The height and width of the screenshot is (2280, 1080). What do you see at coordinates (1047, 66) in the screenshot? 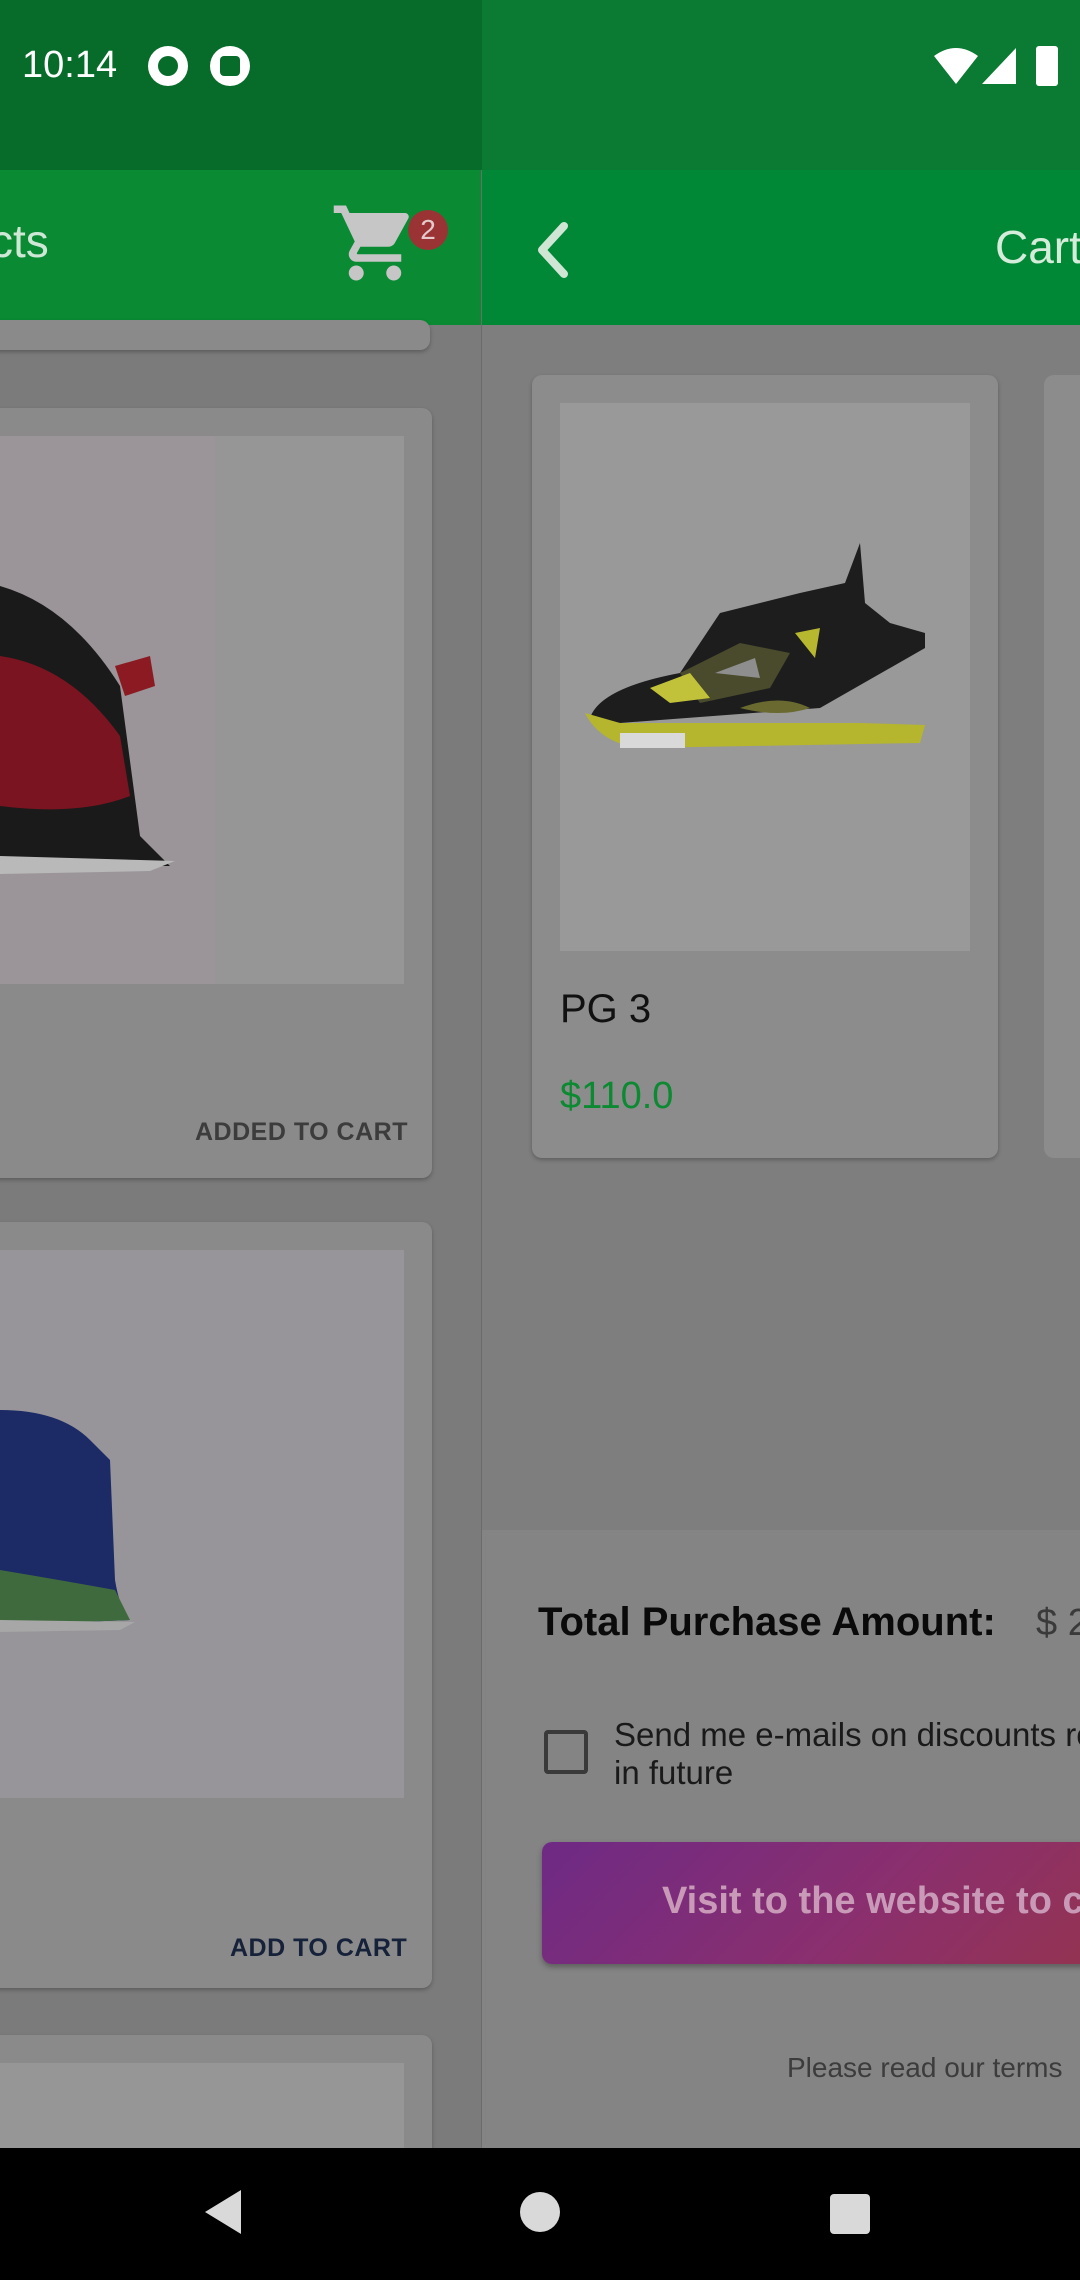
I see `battery-icon` at bounding box center [1047, 66].